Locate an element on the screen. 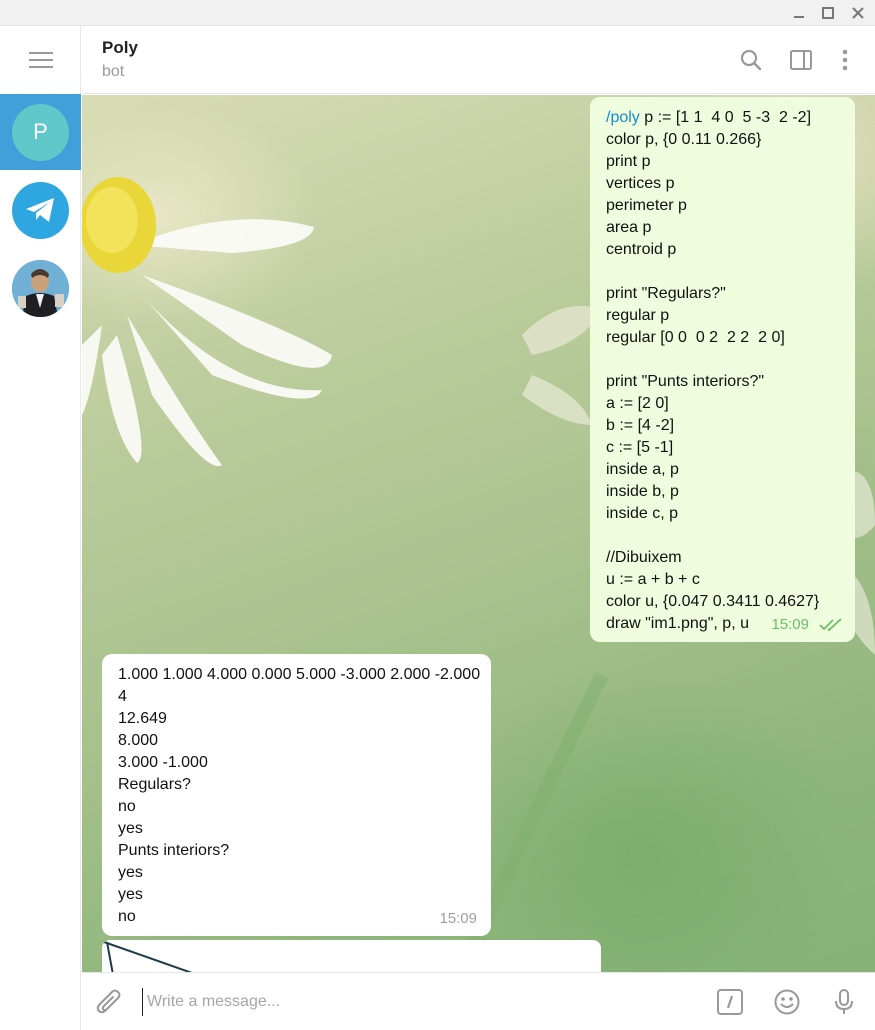 Image resolution: width=875 pixels, height=1030 pixels. message-line: /poly p := [1 1 4 0 5 -3 2 -2] is located at coordinates (722, 118).